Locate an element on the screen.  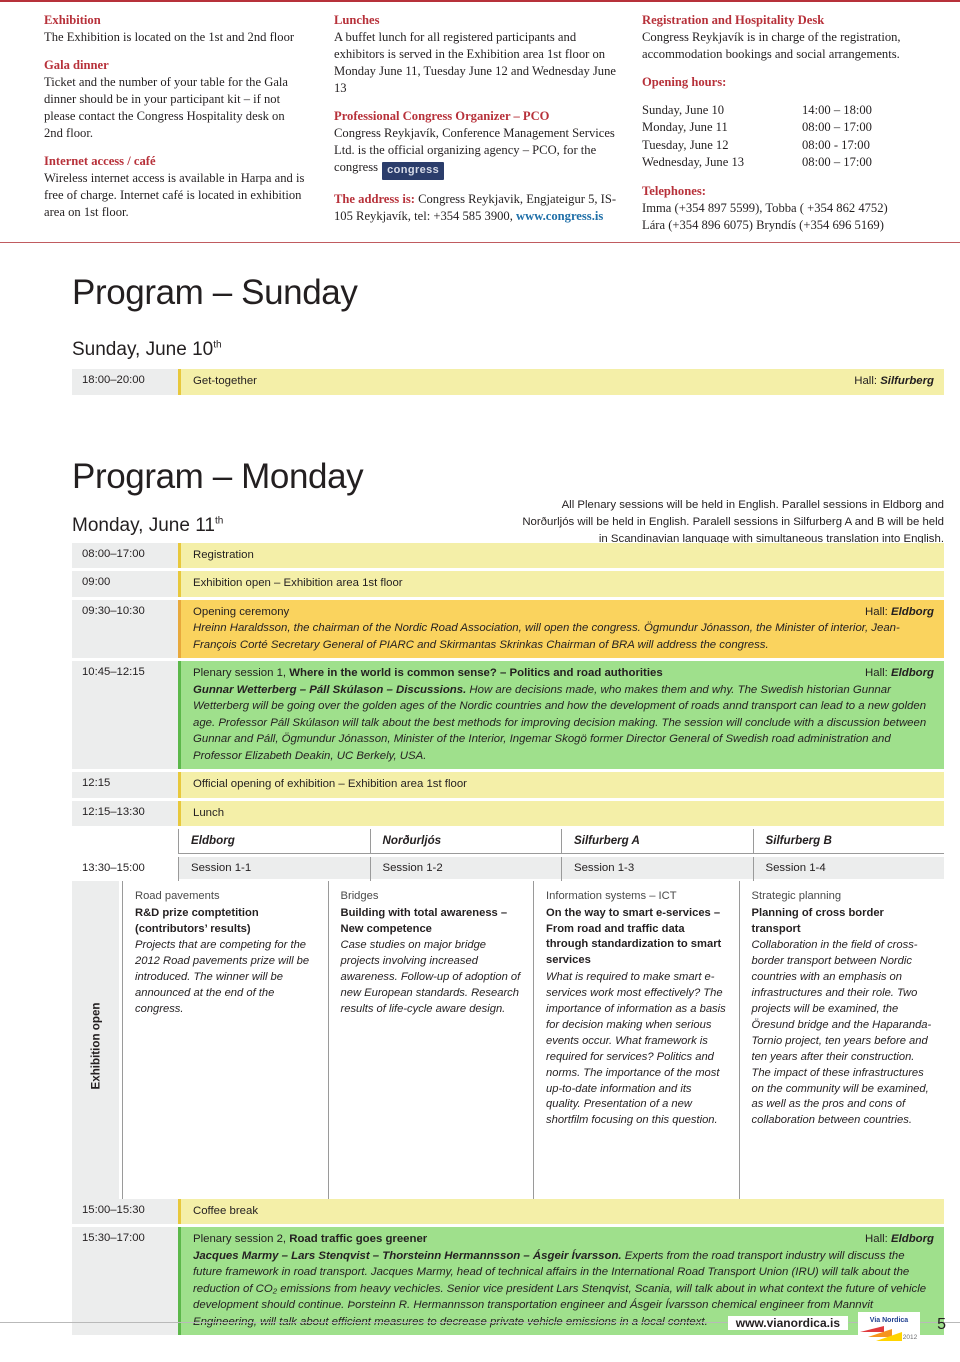
hall-header-silfurberg-b: Silfurberg B is located at coordinates (848, 841).